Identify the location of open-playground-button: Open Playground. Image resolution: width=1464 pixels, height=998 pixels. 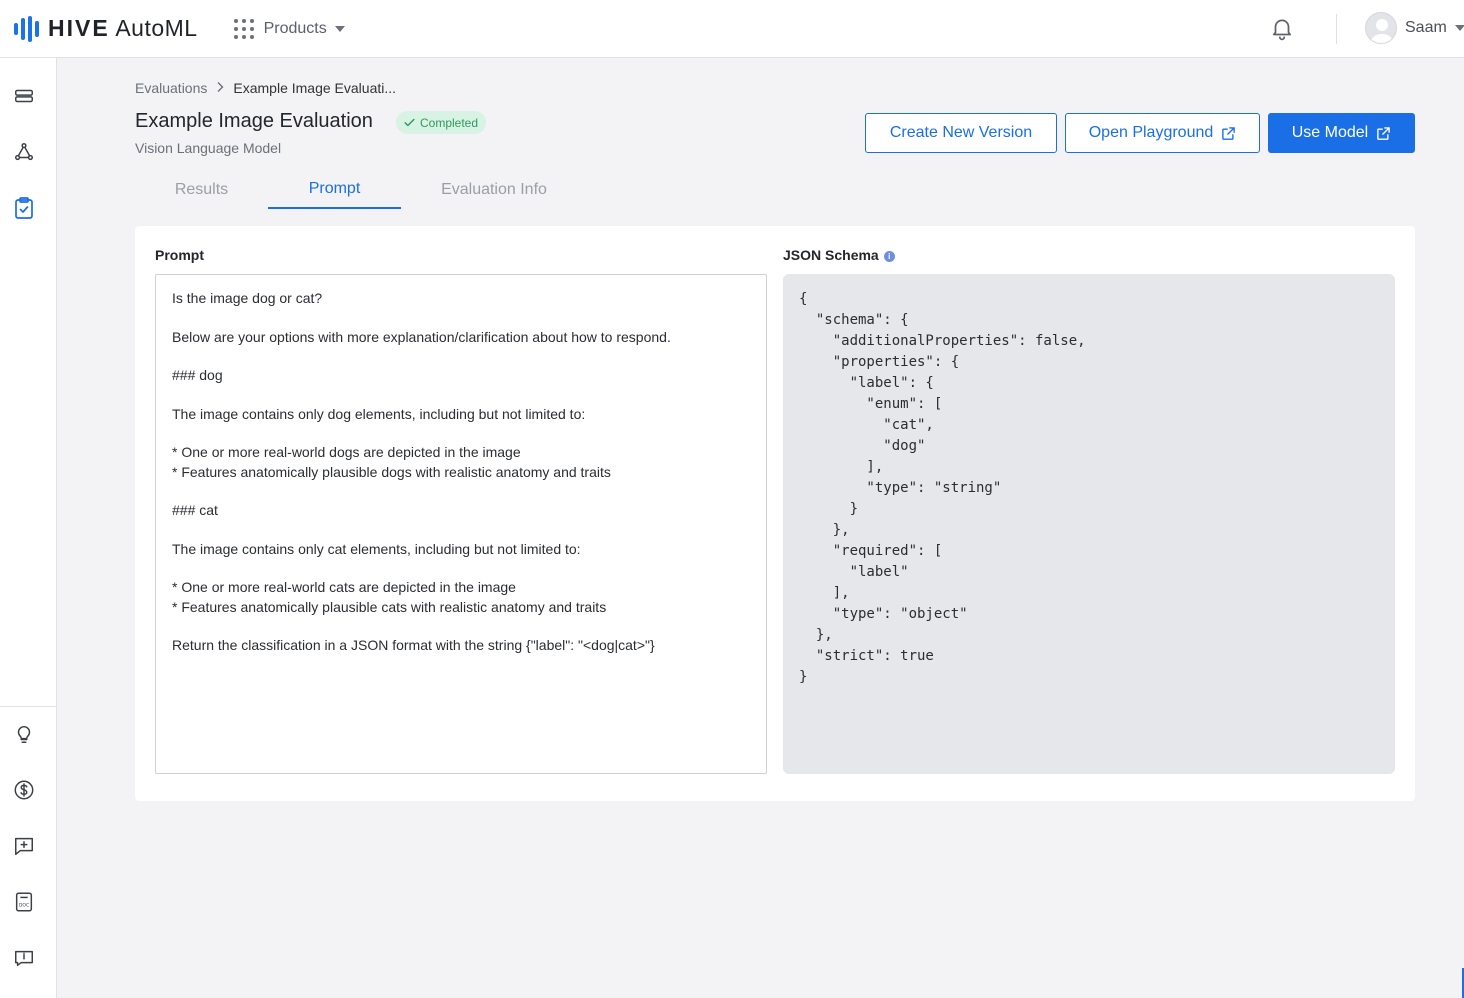
(1162, 133).